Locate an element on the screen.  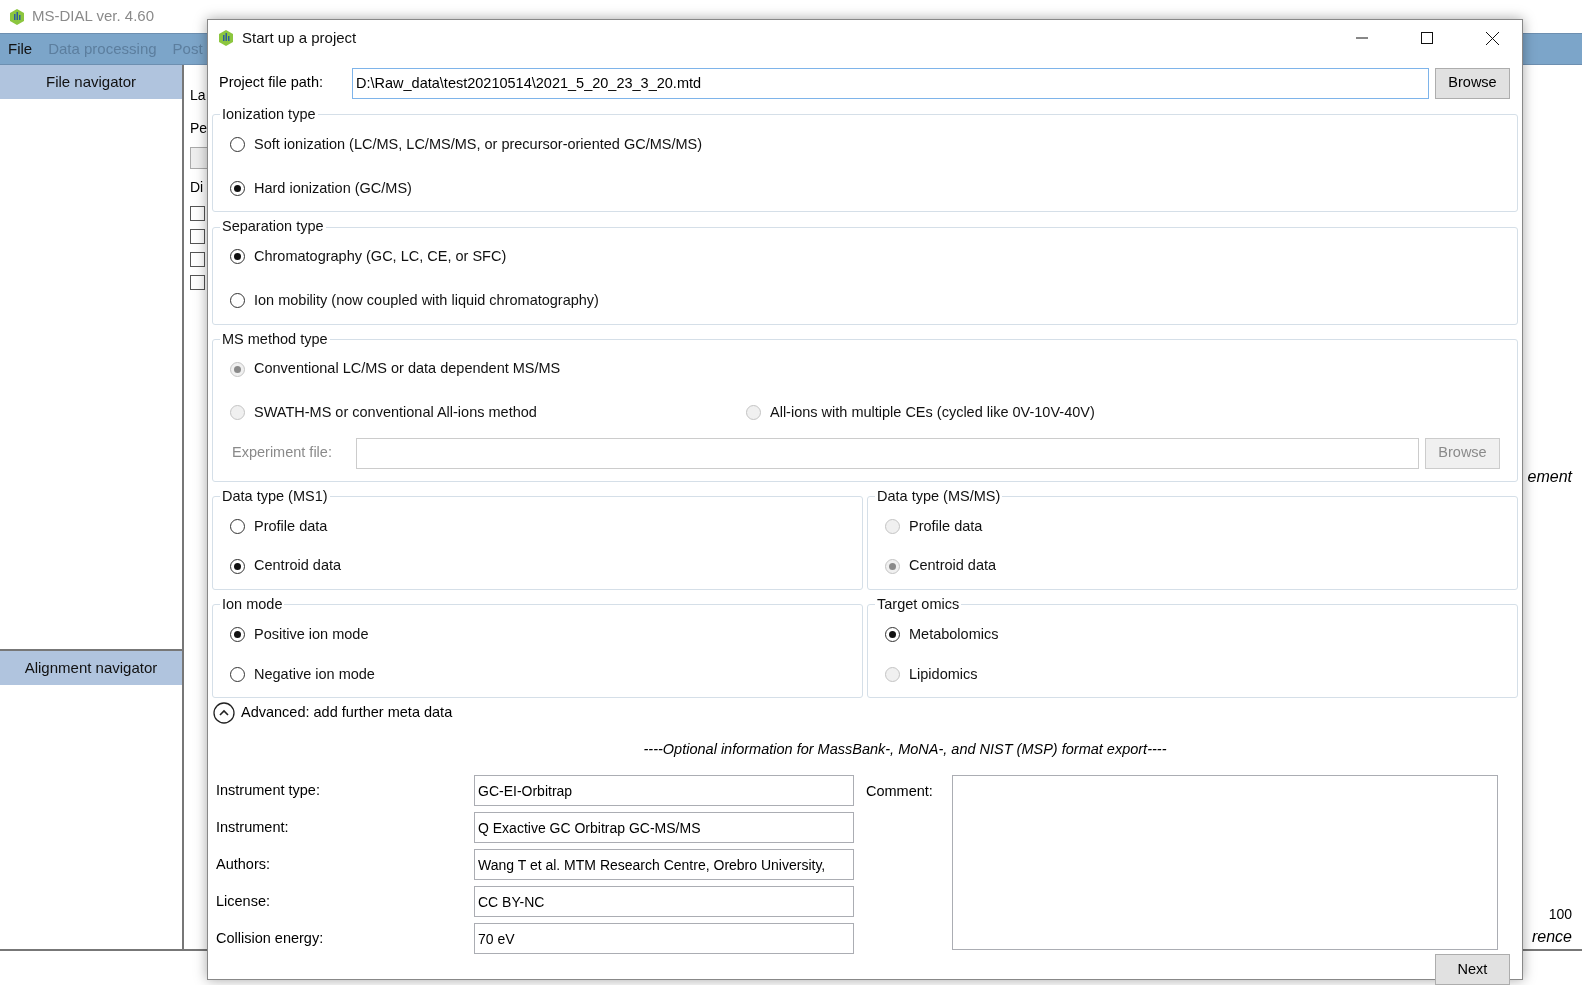
close-icon is located at coordinates (1492, 38).